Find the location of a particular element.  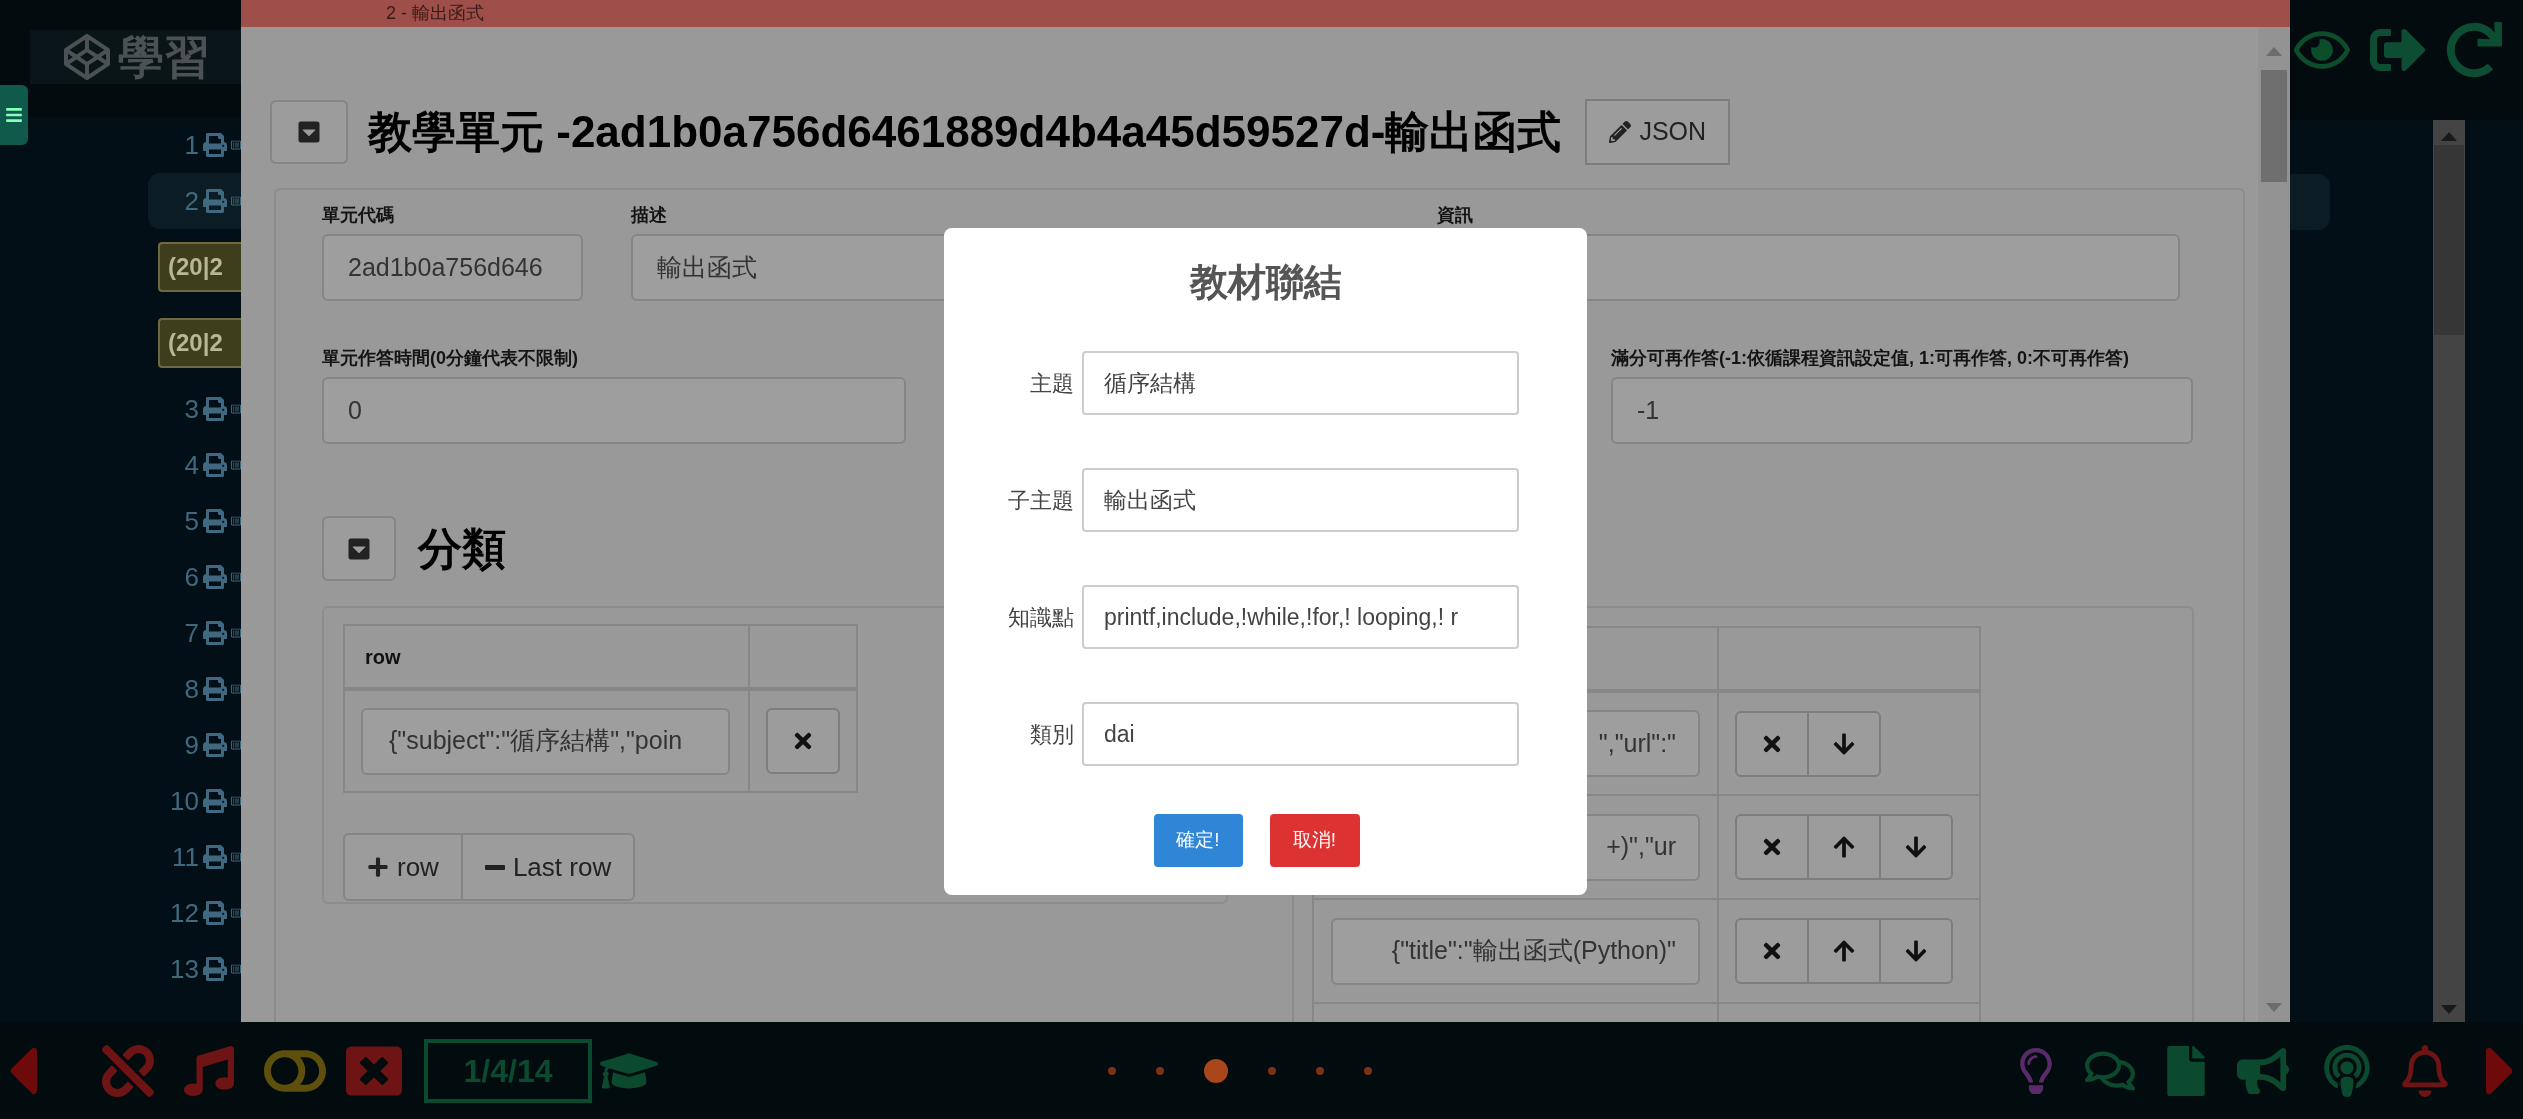

bell-icon is located at coordinates (2425, 1070).